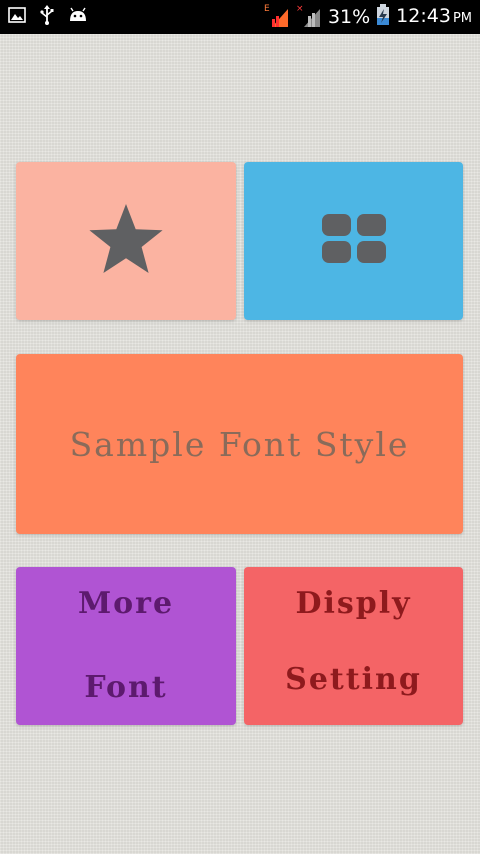 The image size is (480, 854). Describe the element at coordinates (309, 16) in the screenshot. I see `signal-2-icon: ×` at that location.